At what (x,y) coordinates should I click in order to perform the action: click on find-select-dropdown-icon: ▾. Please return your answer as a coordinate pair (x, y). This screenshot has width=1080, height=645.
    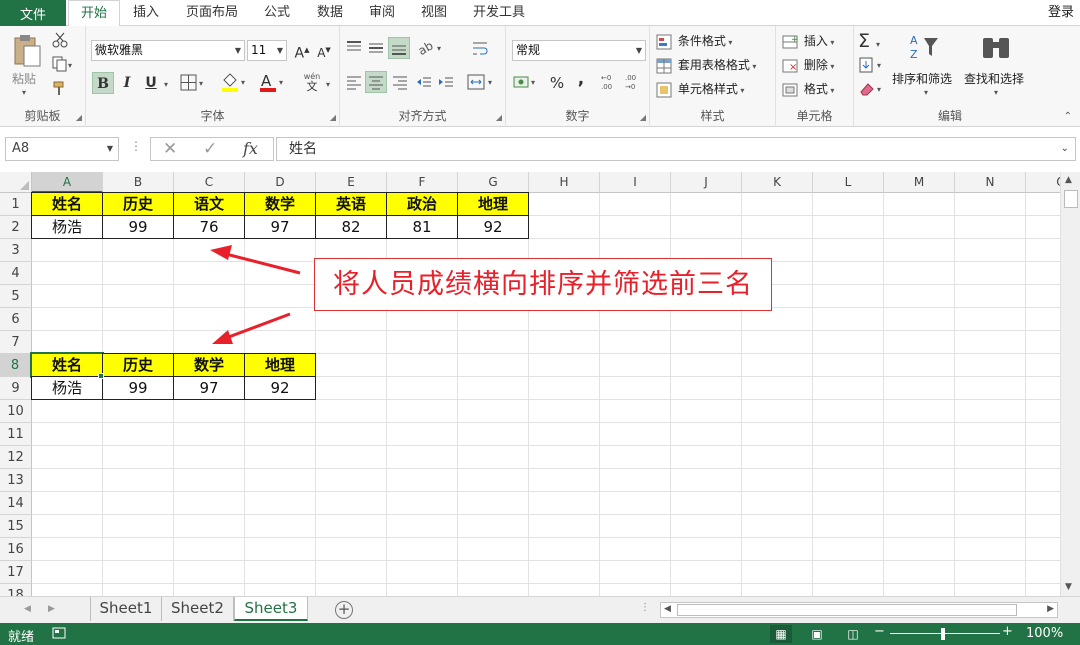
    Looking at the image, I should click on (996, 92).